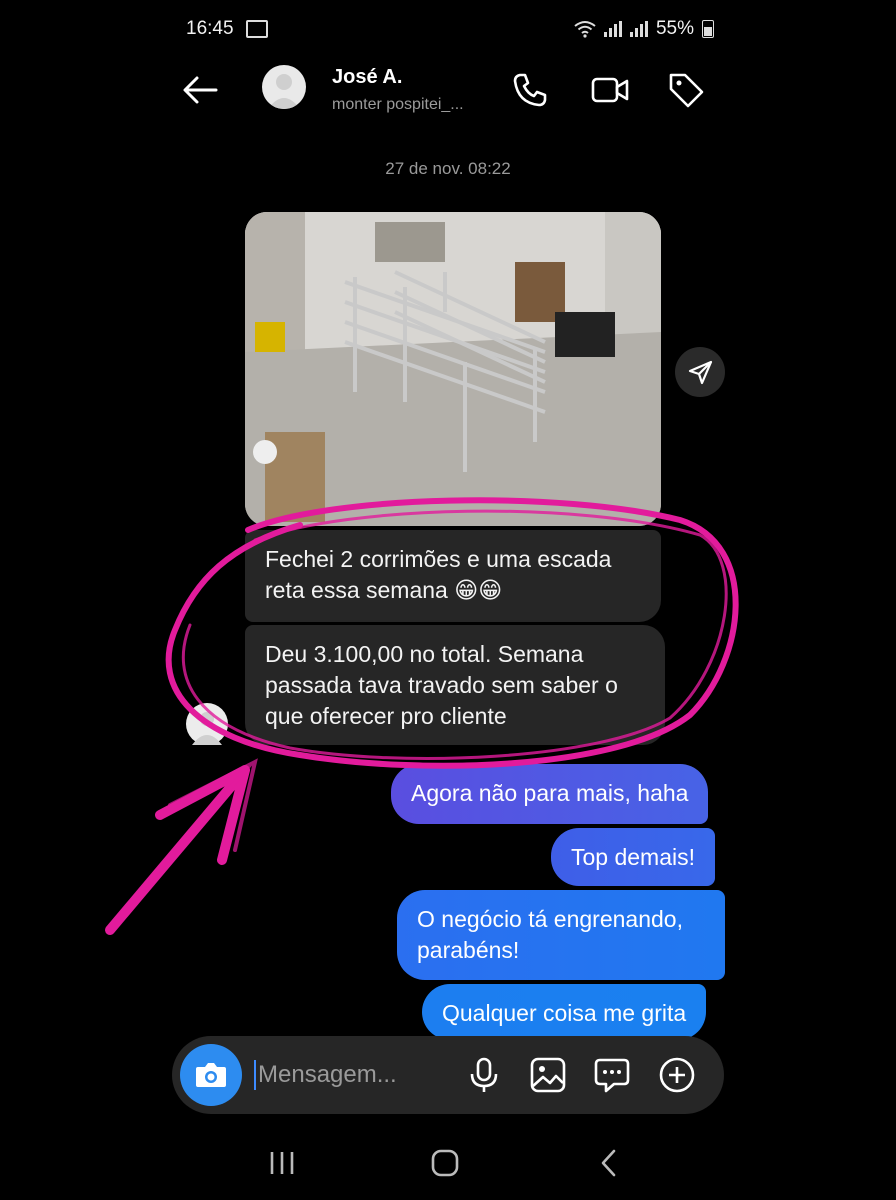 This screenshot has width=896, height=1200. Describe the element at coordinates (561, 935) in the screenshot. I see `outgoing-message: O negócio tá engrenando, parabéns!` at that location.